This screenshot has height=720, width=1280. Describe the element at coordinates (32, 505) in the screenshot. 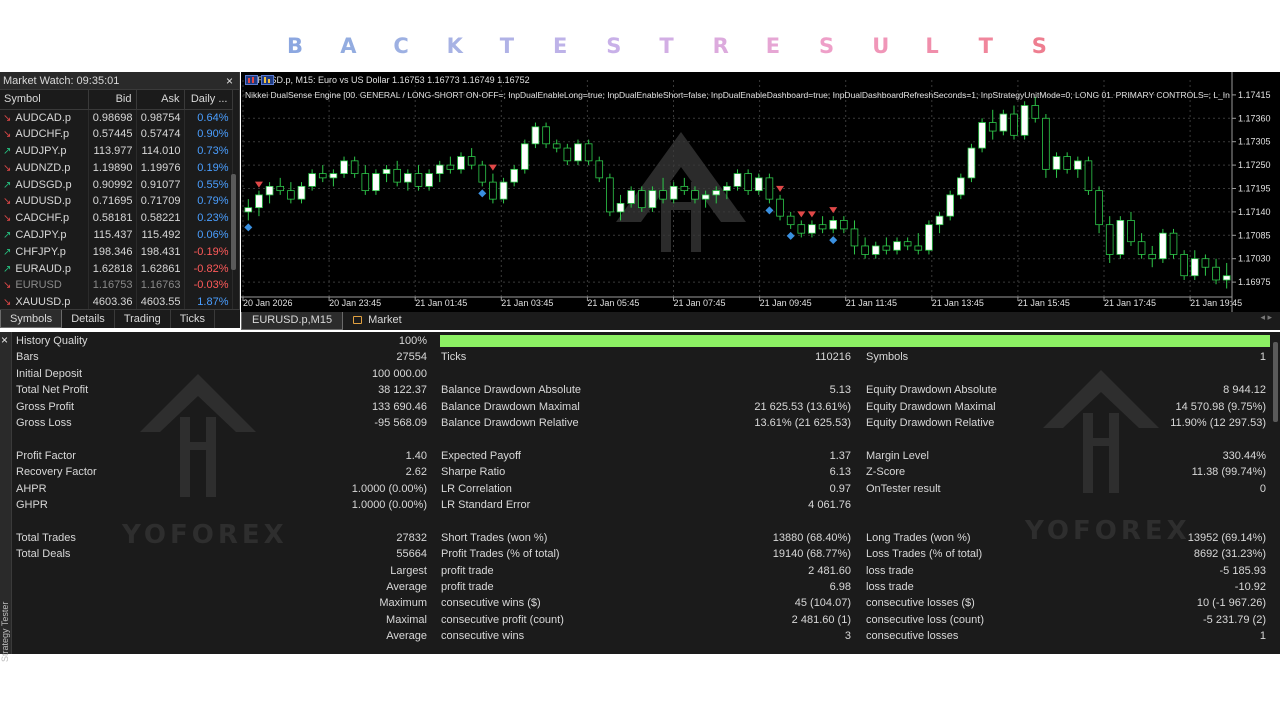

I see `metric-label: GHPR` at that location.